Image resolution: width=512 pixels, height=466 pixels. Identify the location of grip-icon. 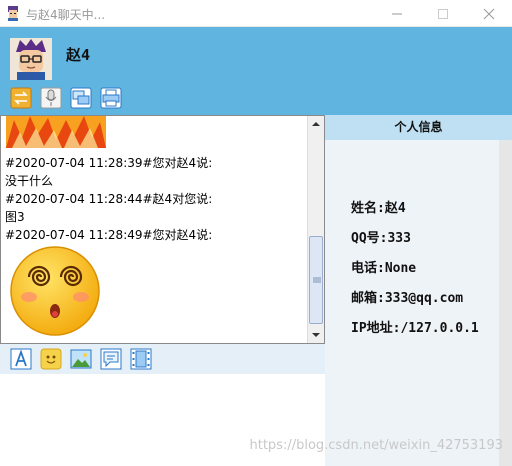
(317, 280).